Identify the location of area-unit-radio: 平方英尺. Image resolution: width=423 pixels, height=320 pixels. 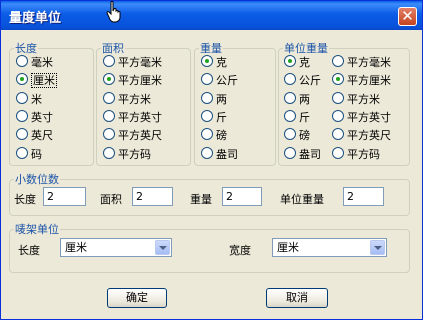
(132, 134).